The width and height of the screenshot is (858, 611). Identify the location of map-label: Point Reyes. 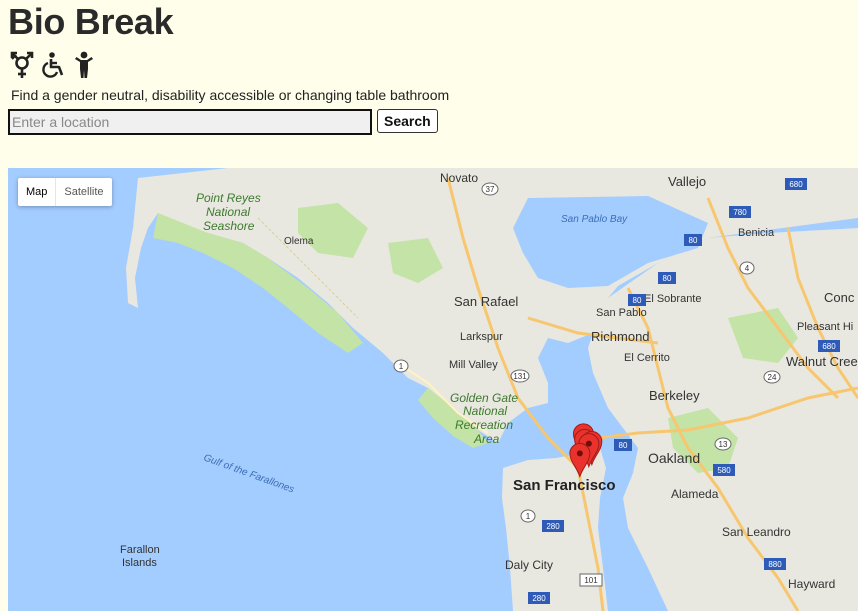
(228, 198).